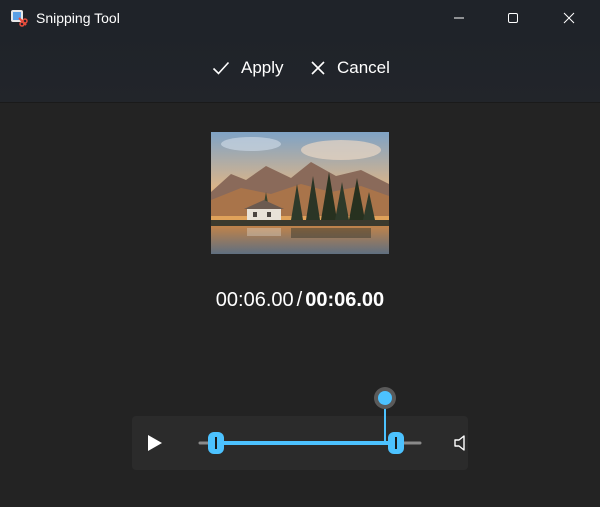  What do you see at coordinates (310, 420) in the screenshot?
I see `trim-timeline` at bounding box center [310, 420].